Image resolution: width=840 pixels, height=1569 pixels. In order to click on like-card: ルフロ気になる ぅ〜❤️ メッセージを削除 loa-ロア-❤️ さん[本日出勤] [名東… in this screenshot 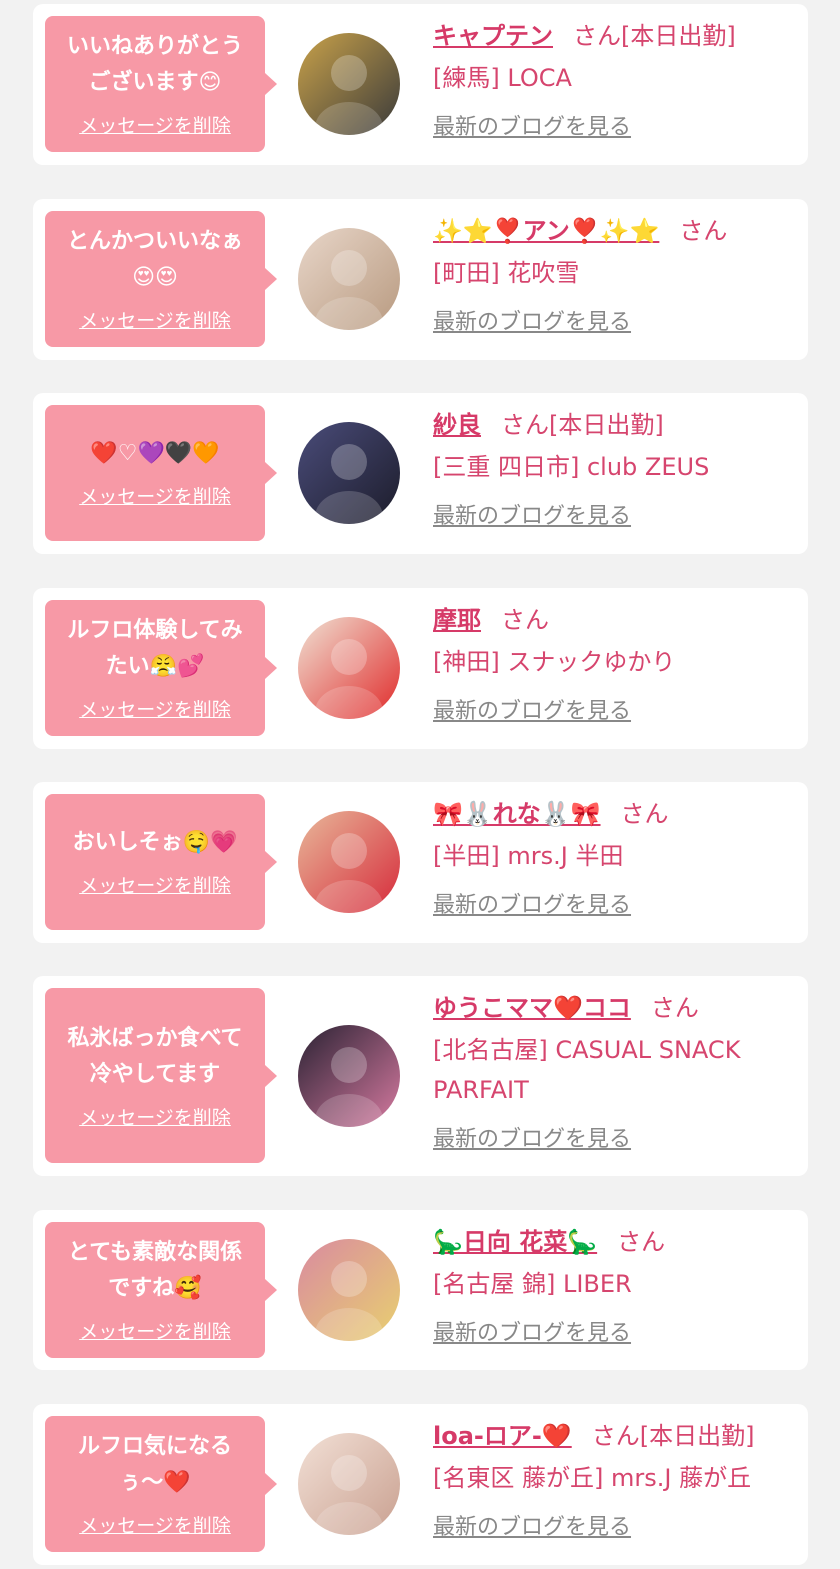, I will do `click(420, 1484)`.